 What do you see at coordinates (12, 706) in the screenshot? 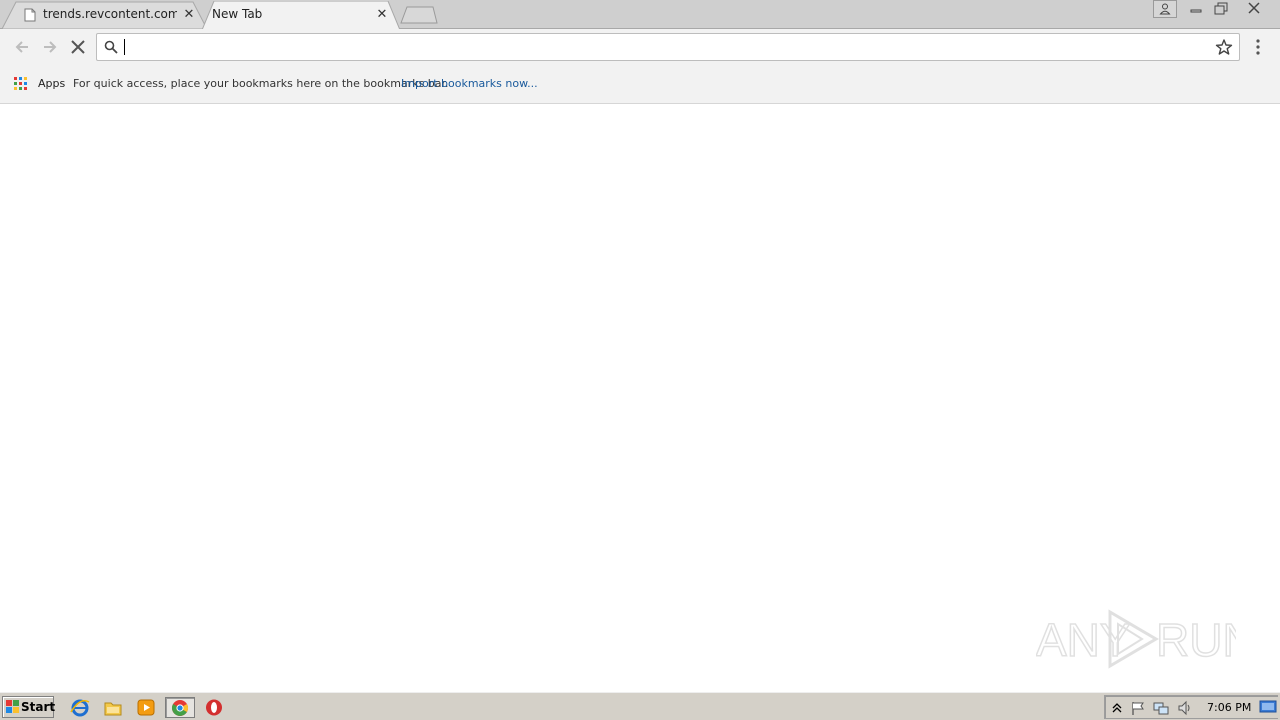
I see `windows-flag-icon` at bounding box center [12, 706].